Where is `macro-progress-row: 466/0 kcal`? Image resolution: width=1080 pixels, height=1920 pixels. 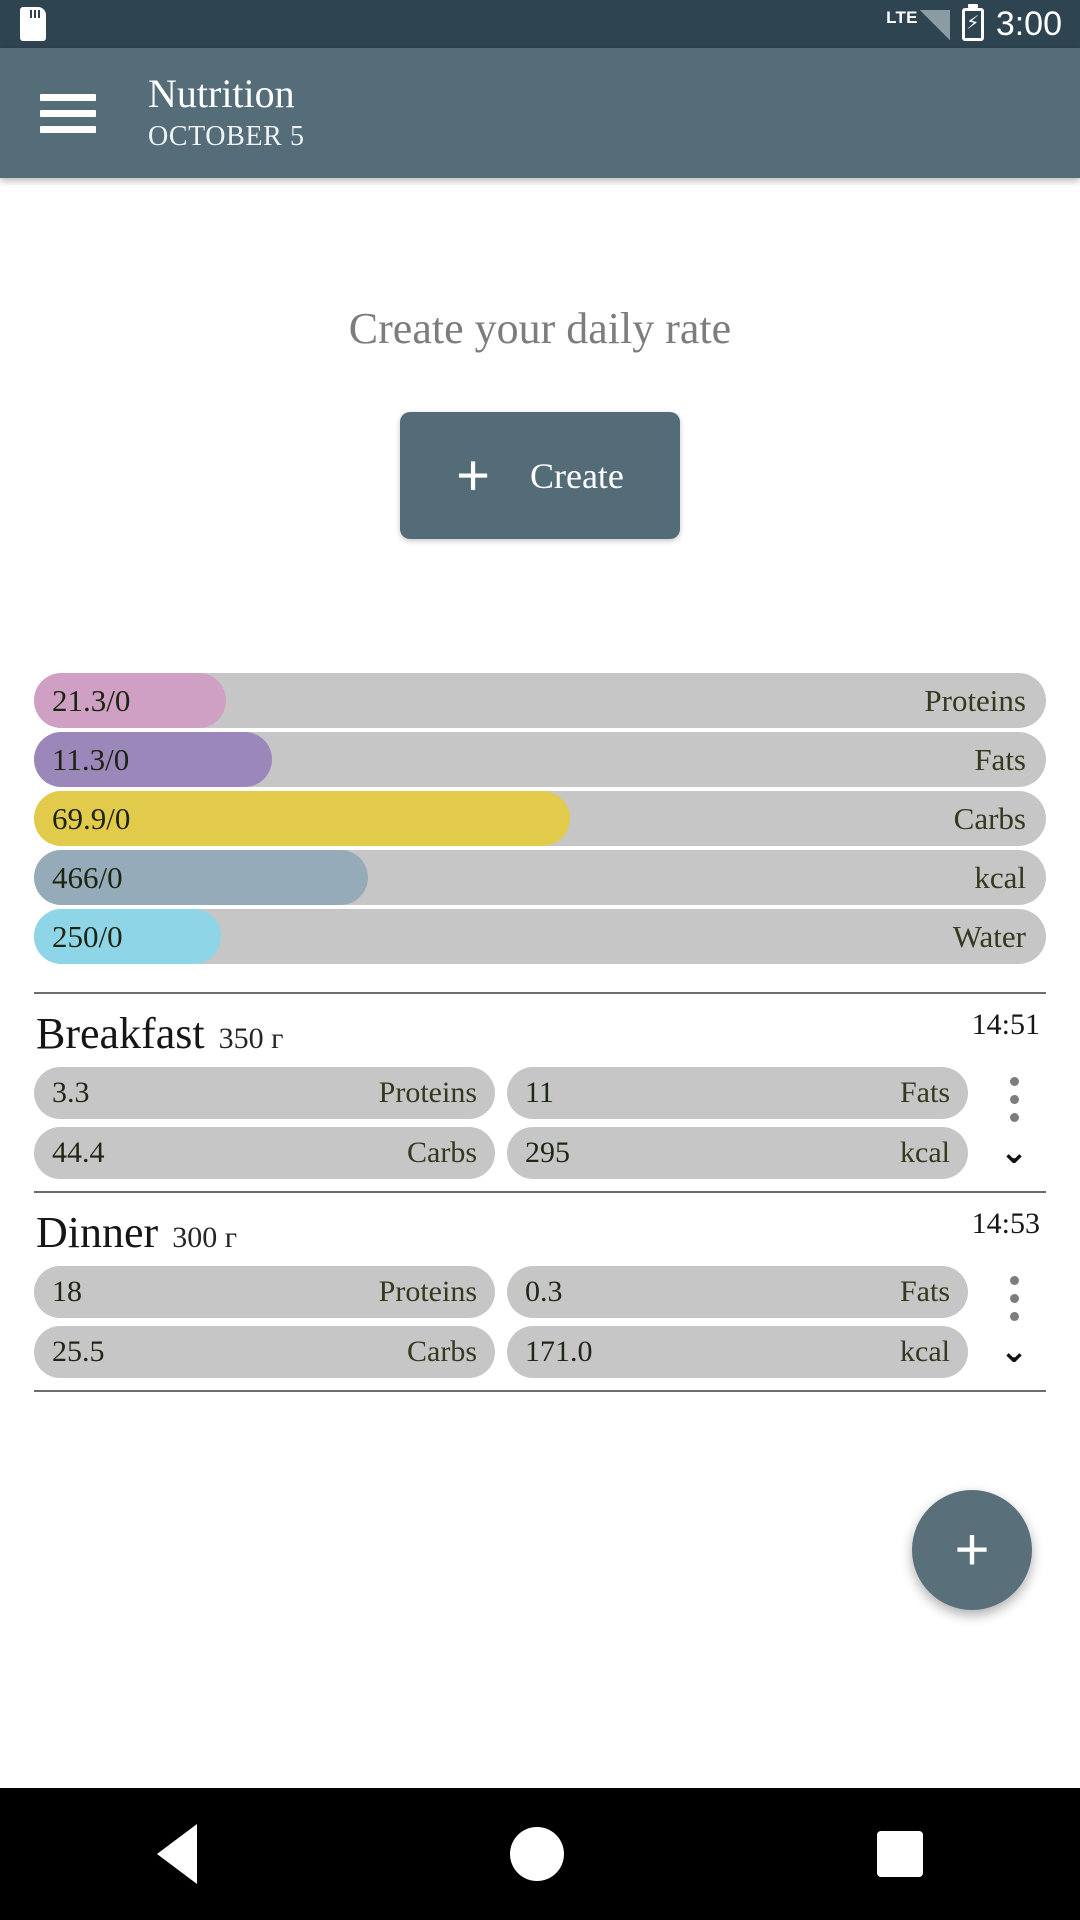
macro-progress-row: 466/0 kcal is located at coordinates (540, 877).